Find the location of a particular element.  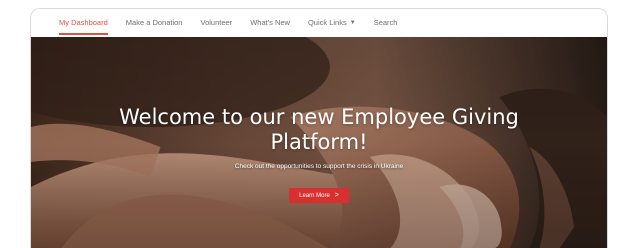

learn-more-button: Learn More > is located at coordinates (319, 195).